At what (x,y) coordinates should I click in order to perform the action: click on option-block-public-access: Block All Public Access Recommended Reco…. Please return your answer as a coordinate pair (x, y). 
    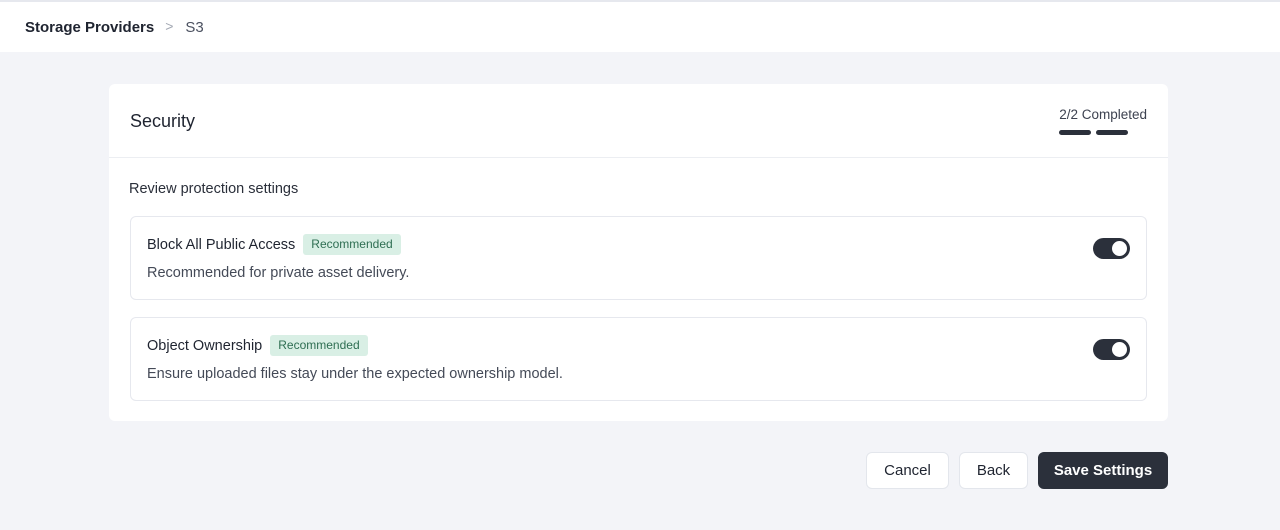
    Looking at the image, I should click on (638, 258).